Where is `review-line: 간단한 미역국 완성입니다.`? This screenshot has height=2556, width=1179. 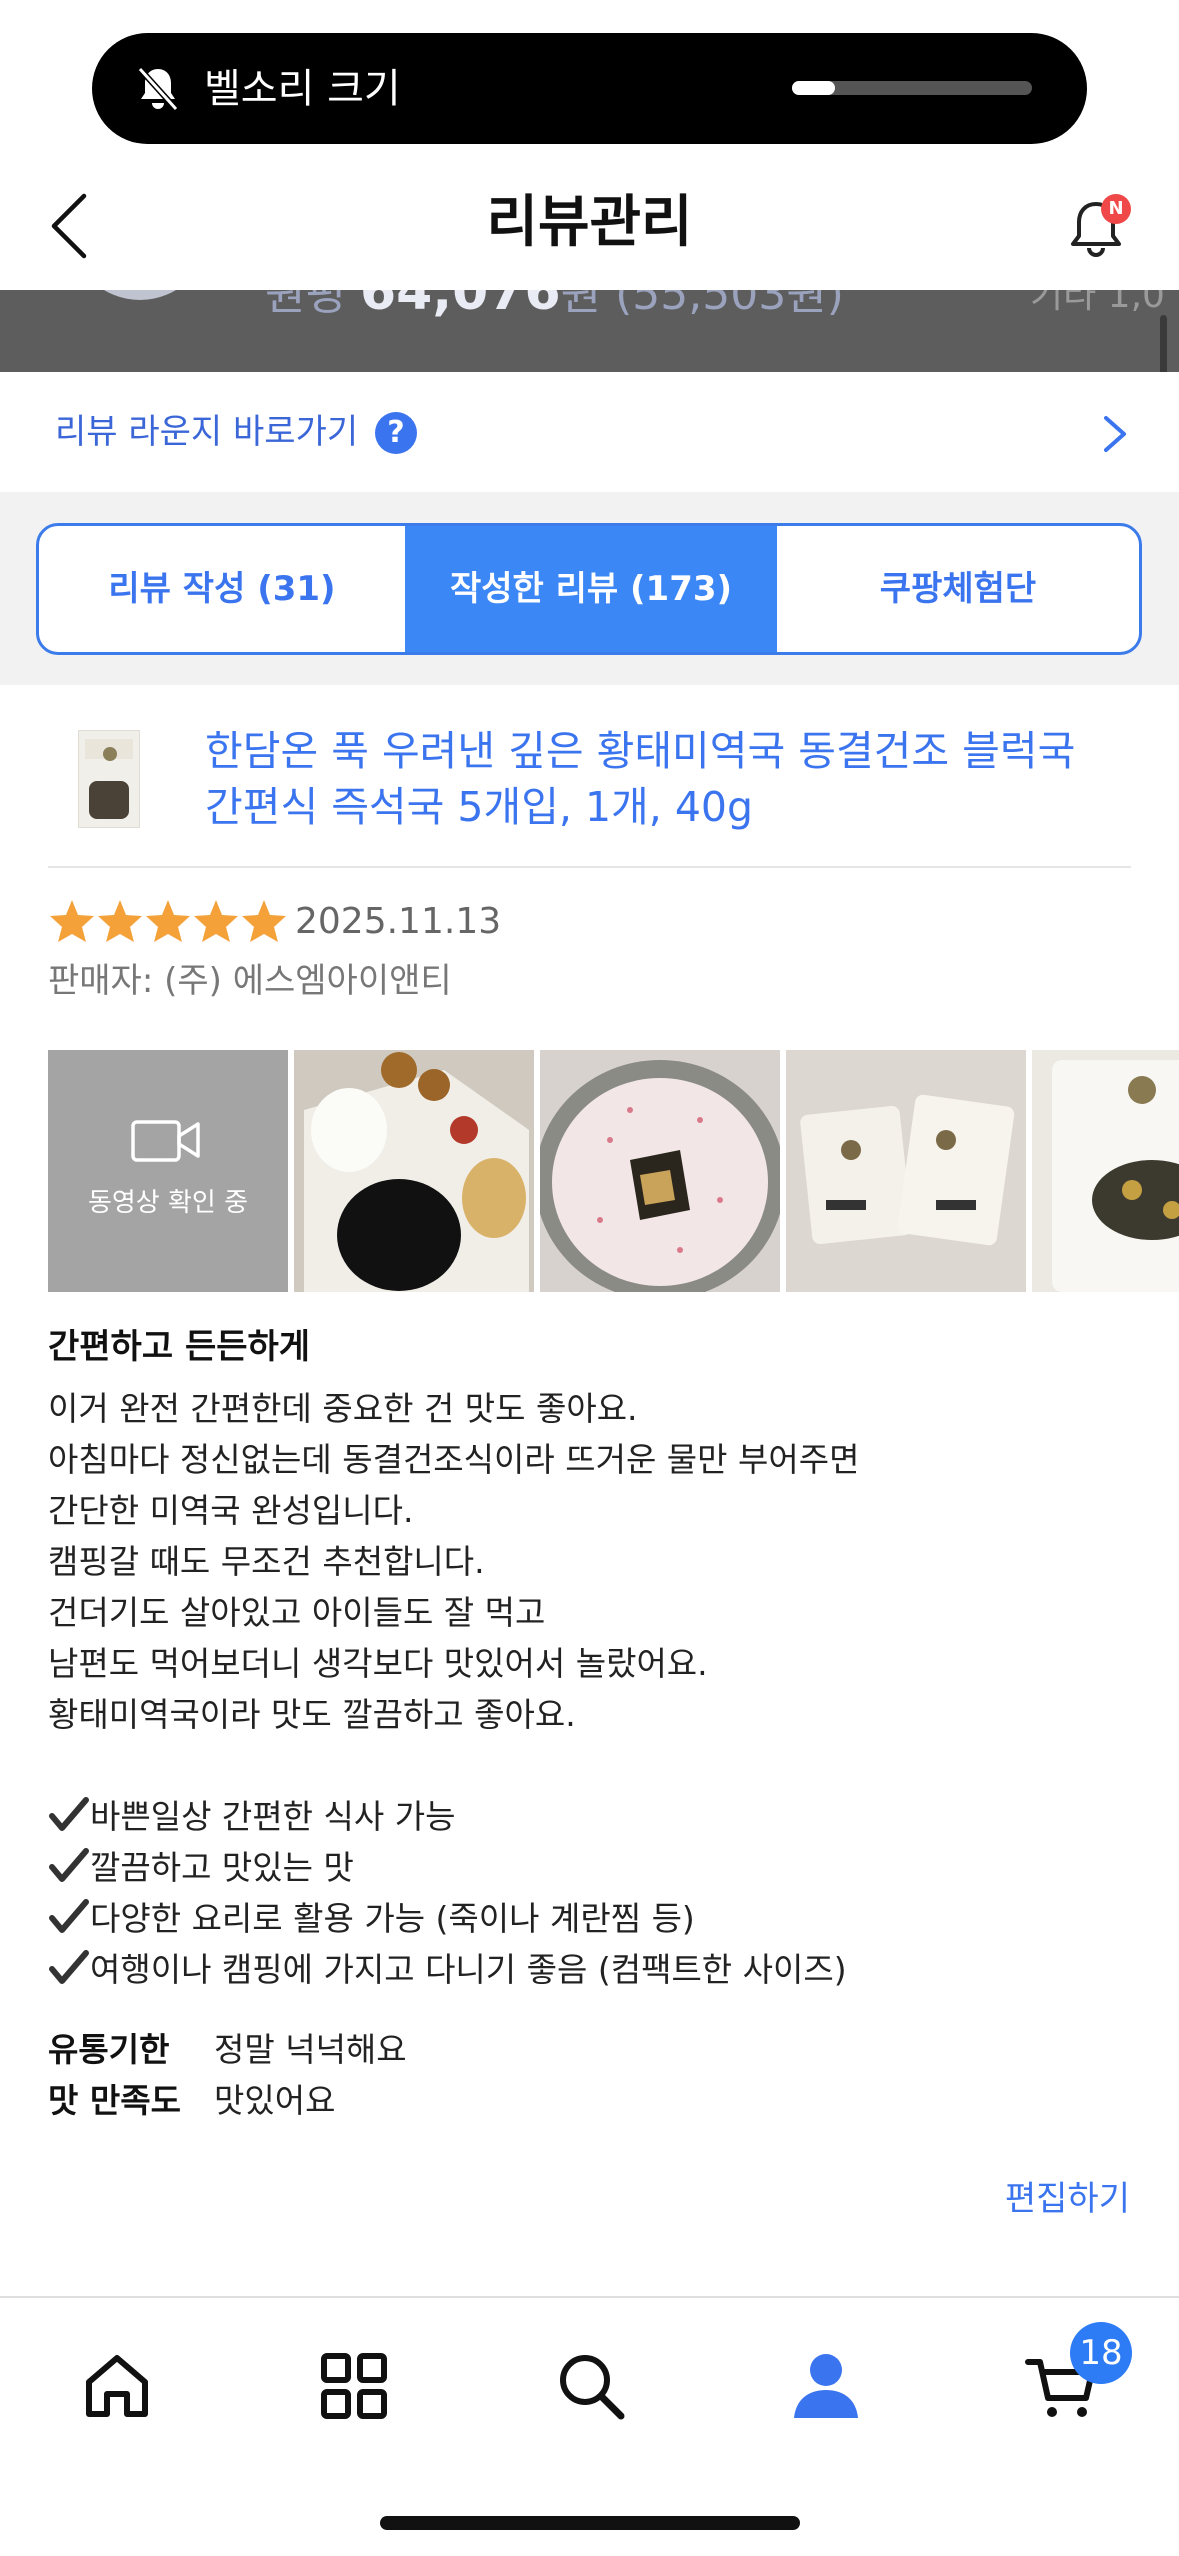 review-line: 간단한 미역국 완성입니다. is located at coordinates (231, 1510).